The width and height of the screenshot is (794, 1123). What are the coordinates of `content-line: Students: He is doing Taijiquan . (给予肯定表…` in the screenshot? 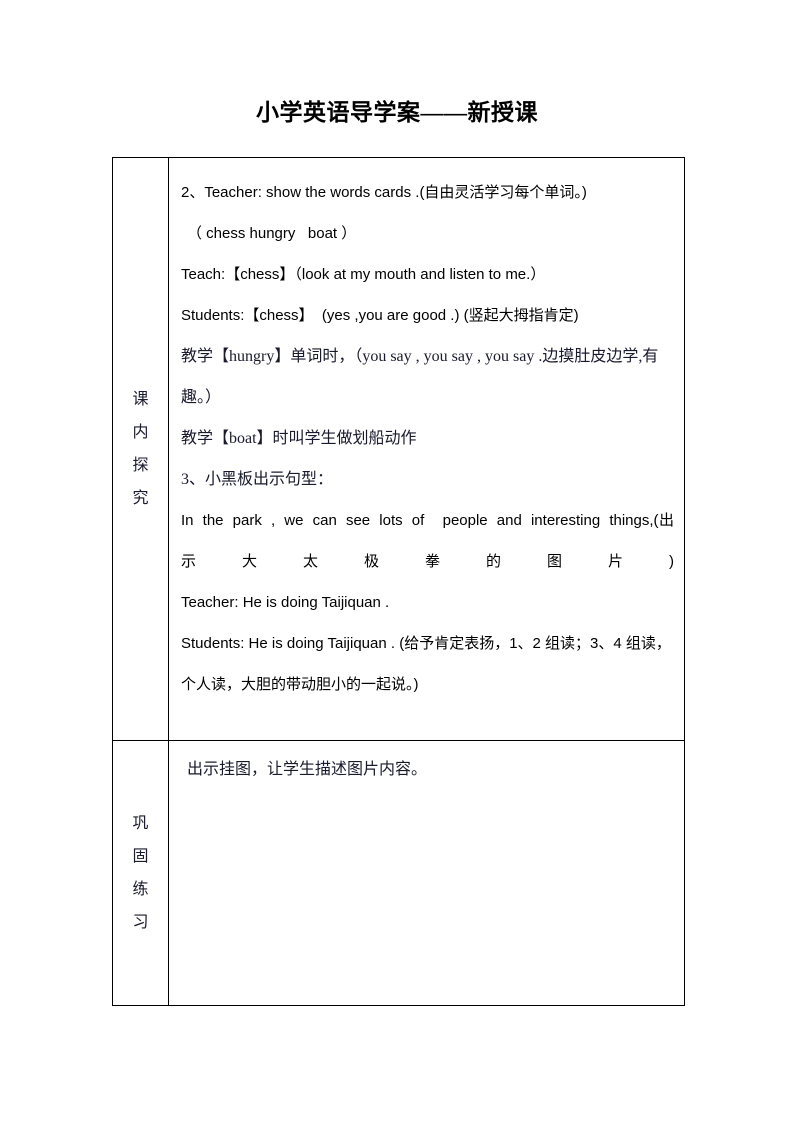 It's located at (426, 664).